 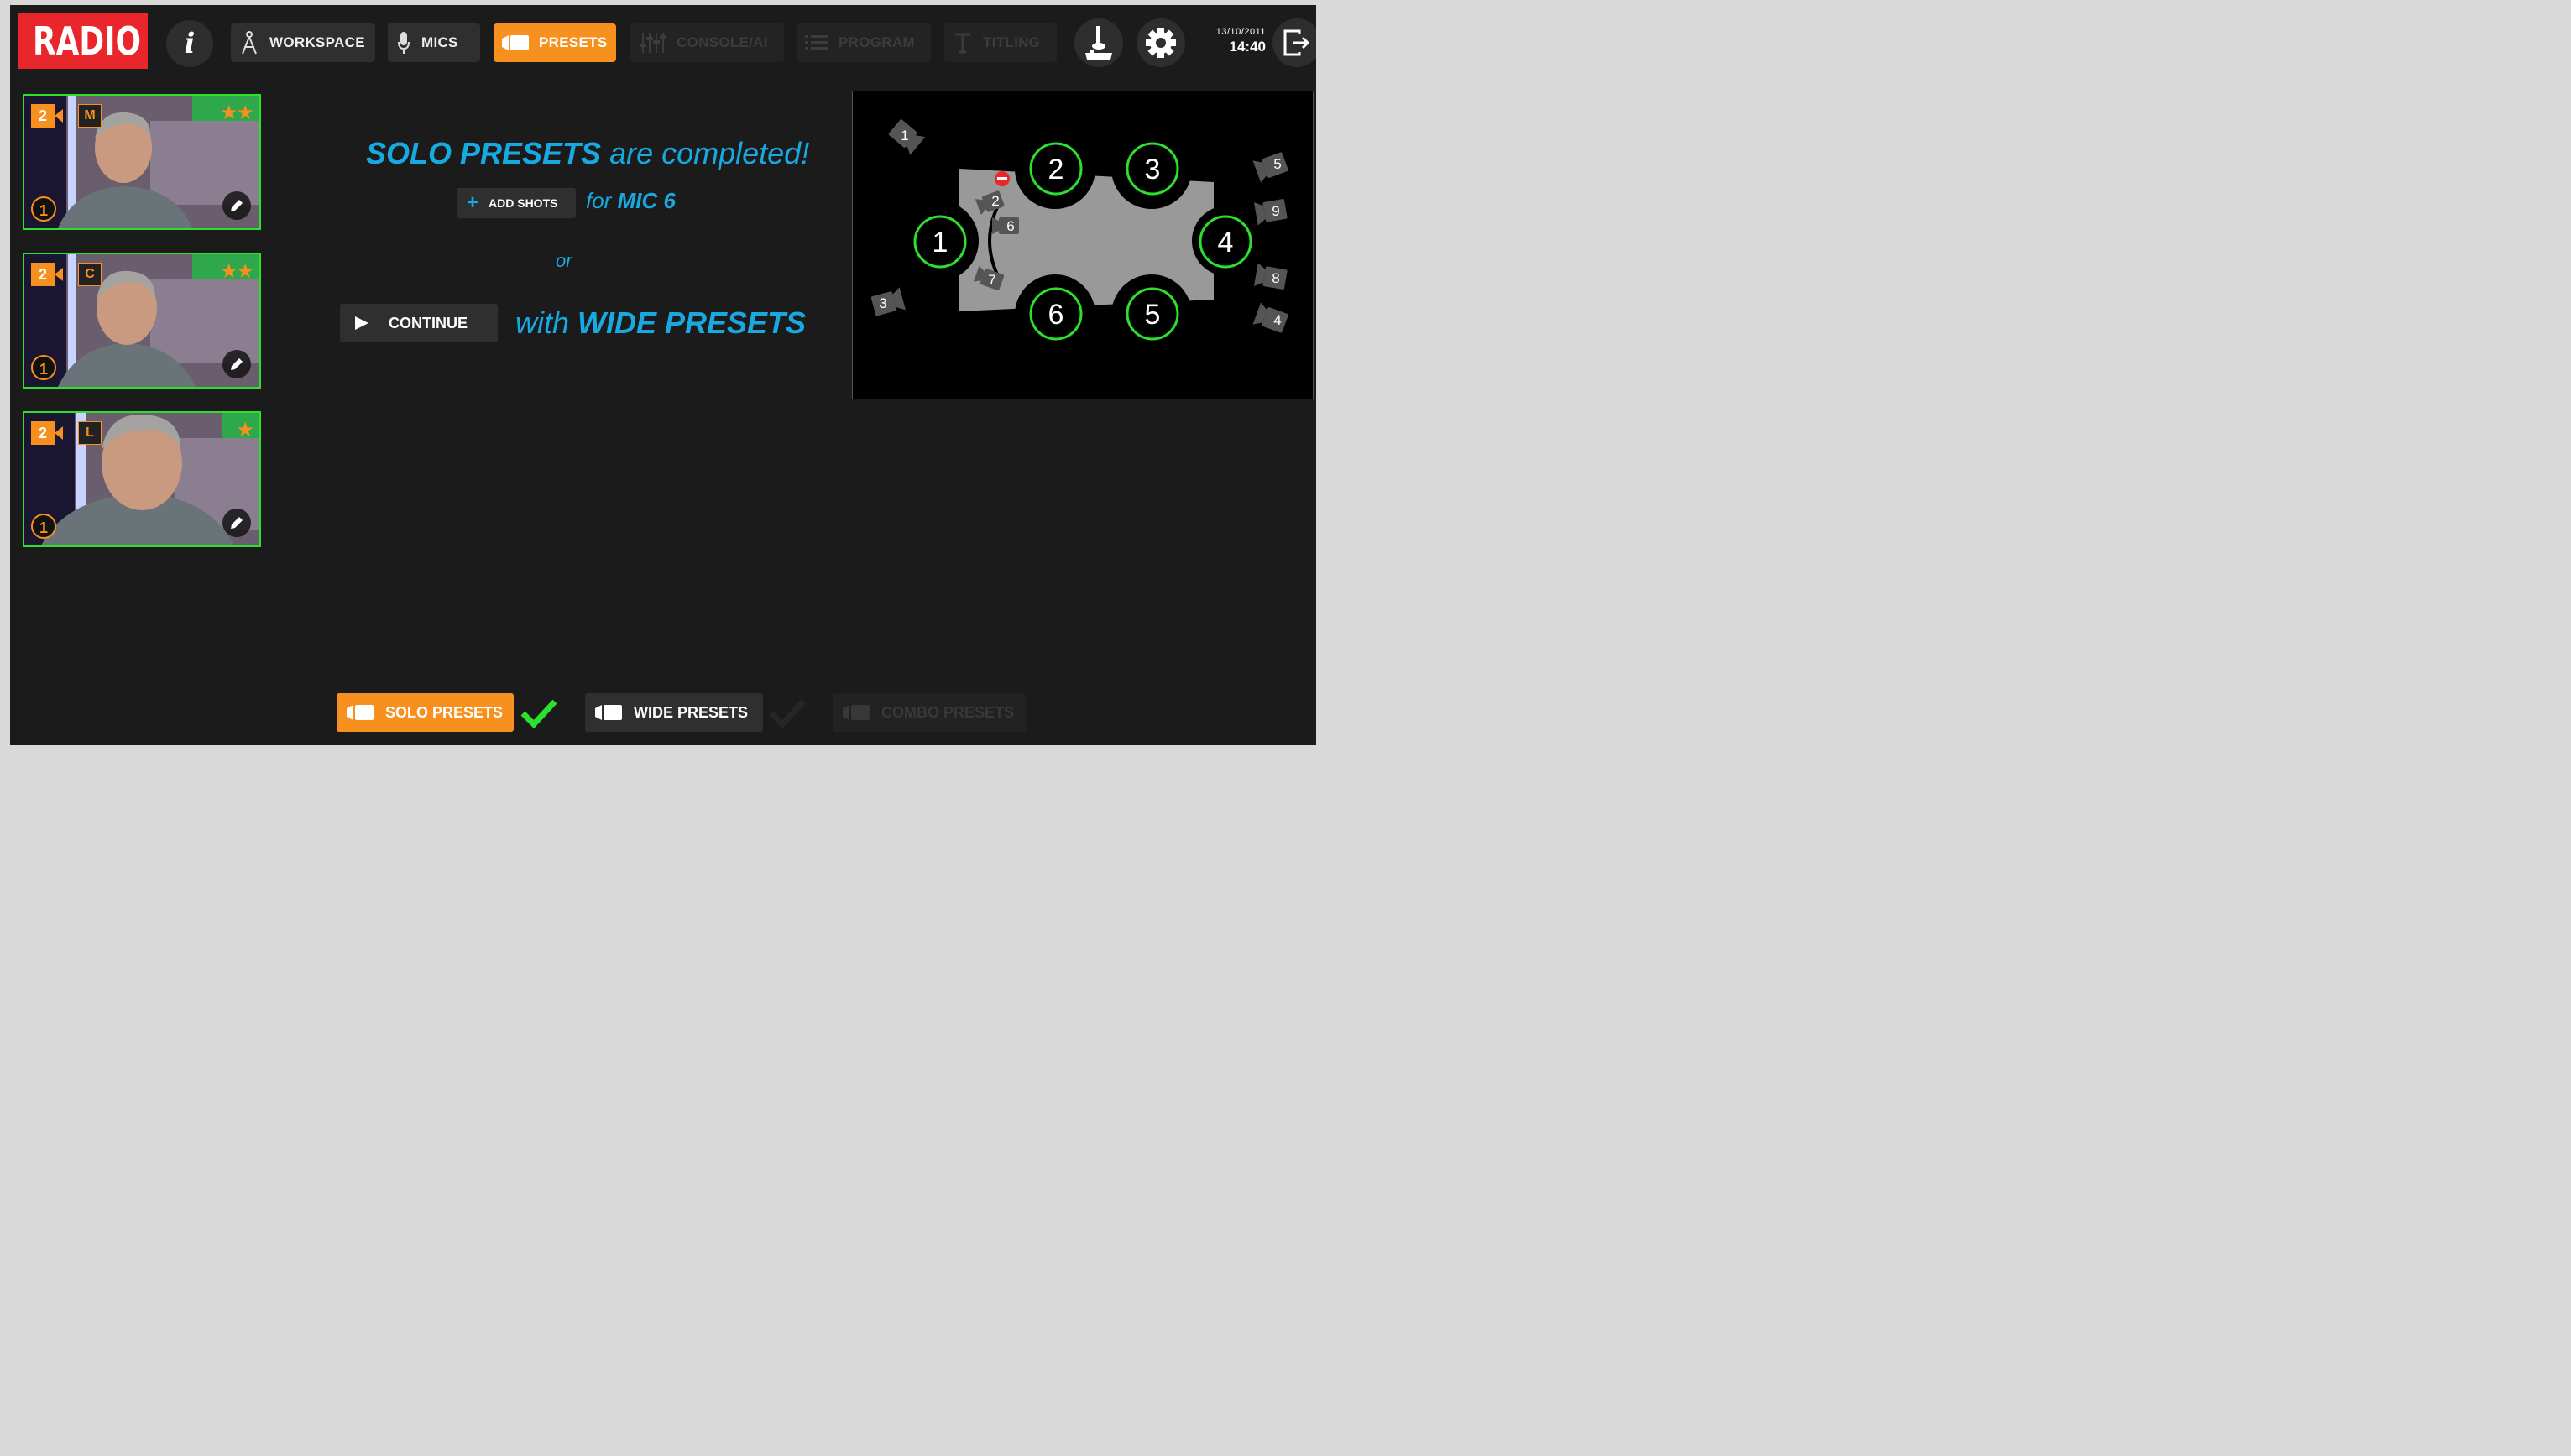 I want to click on tab-titling: TITLING, so click(x=1000, y=42).